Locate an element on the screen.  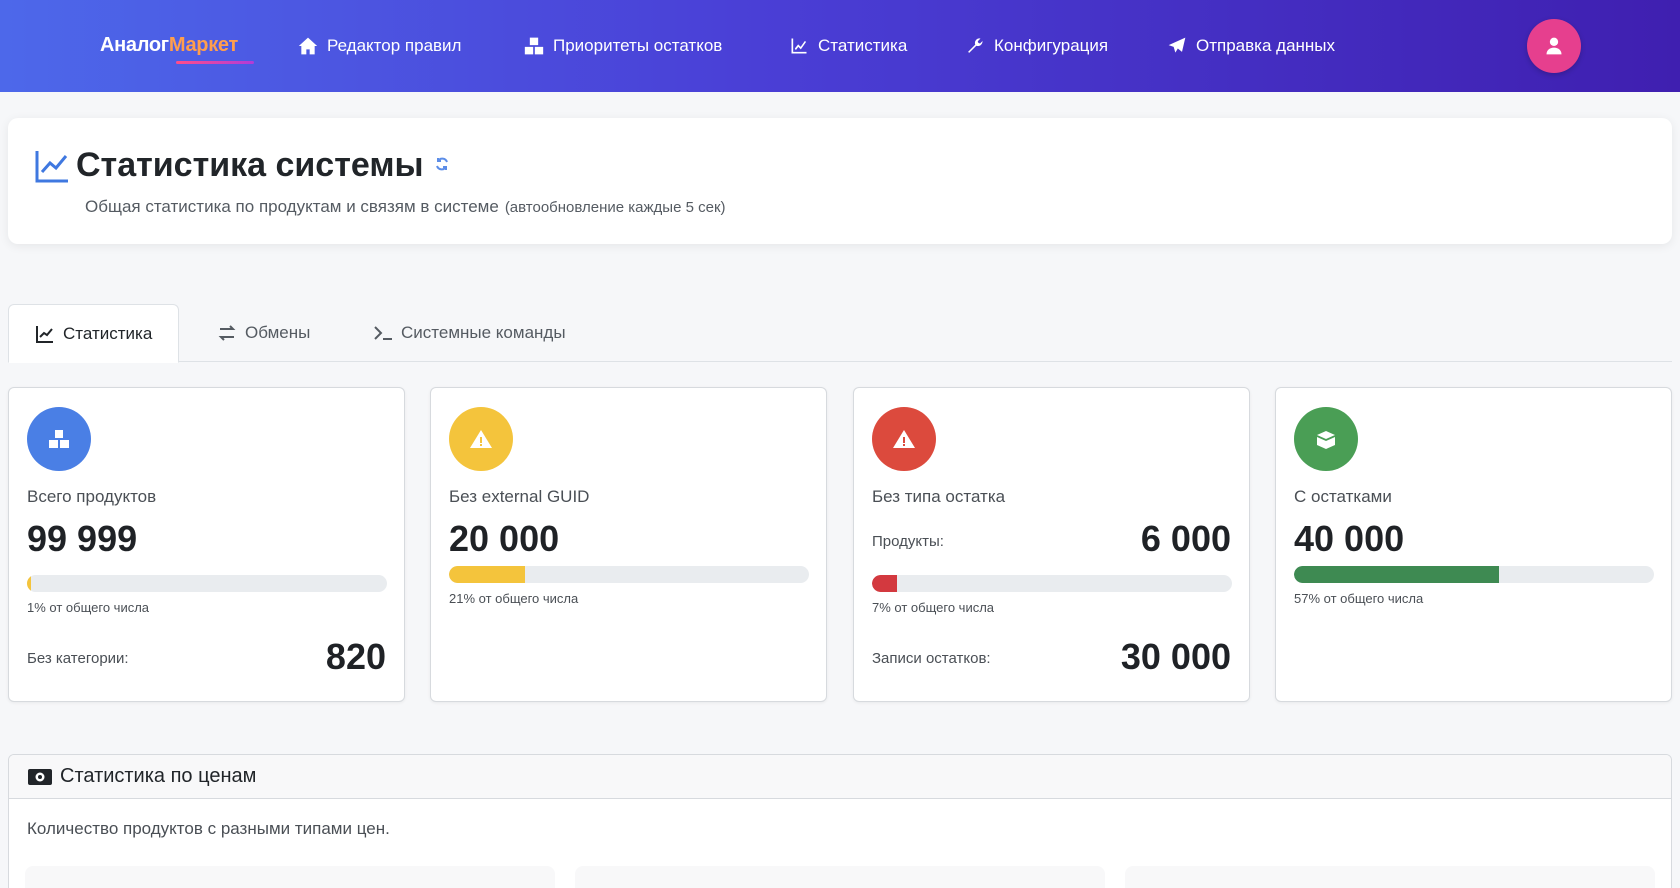
products-label: Продукты: is located at coordinates (908, 541).